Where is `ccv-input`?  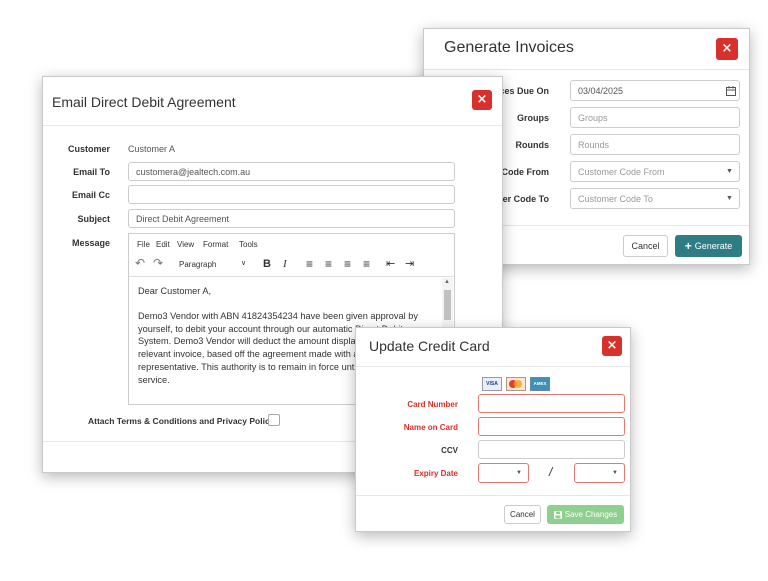
ccv-input is located at coordinates (551, 449).